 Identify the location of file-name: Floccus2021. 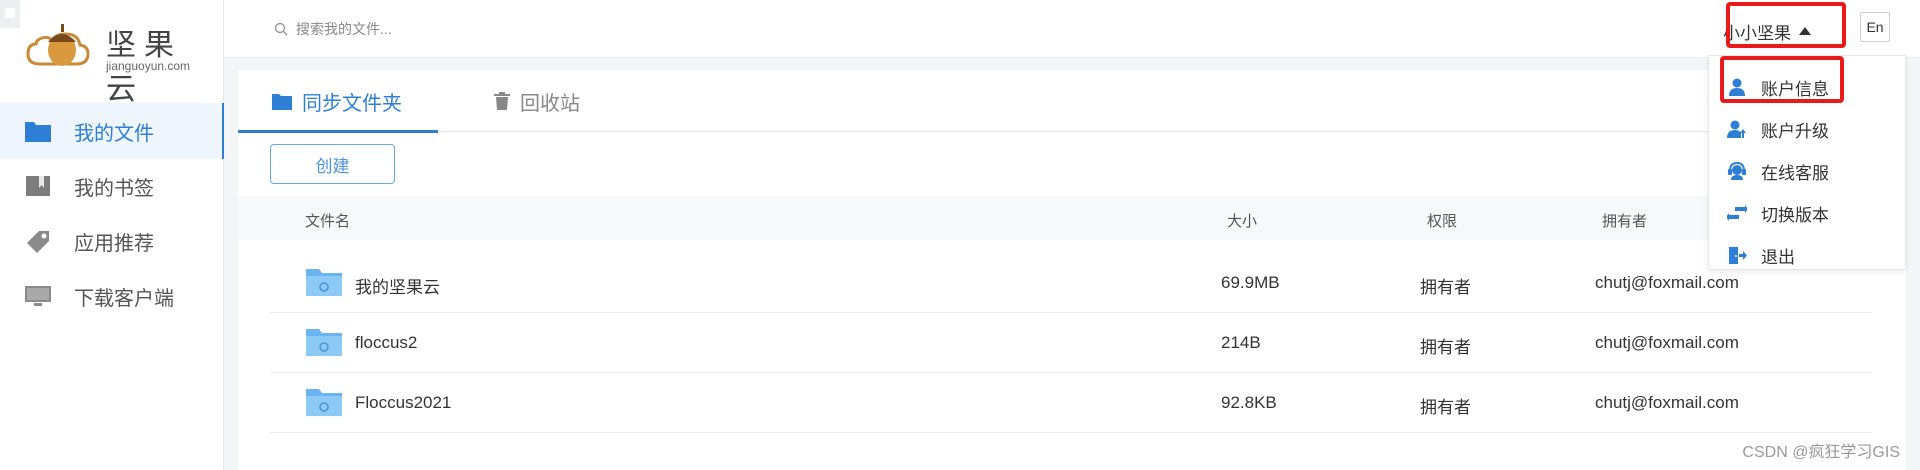
(403, 403).